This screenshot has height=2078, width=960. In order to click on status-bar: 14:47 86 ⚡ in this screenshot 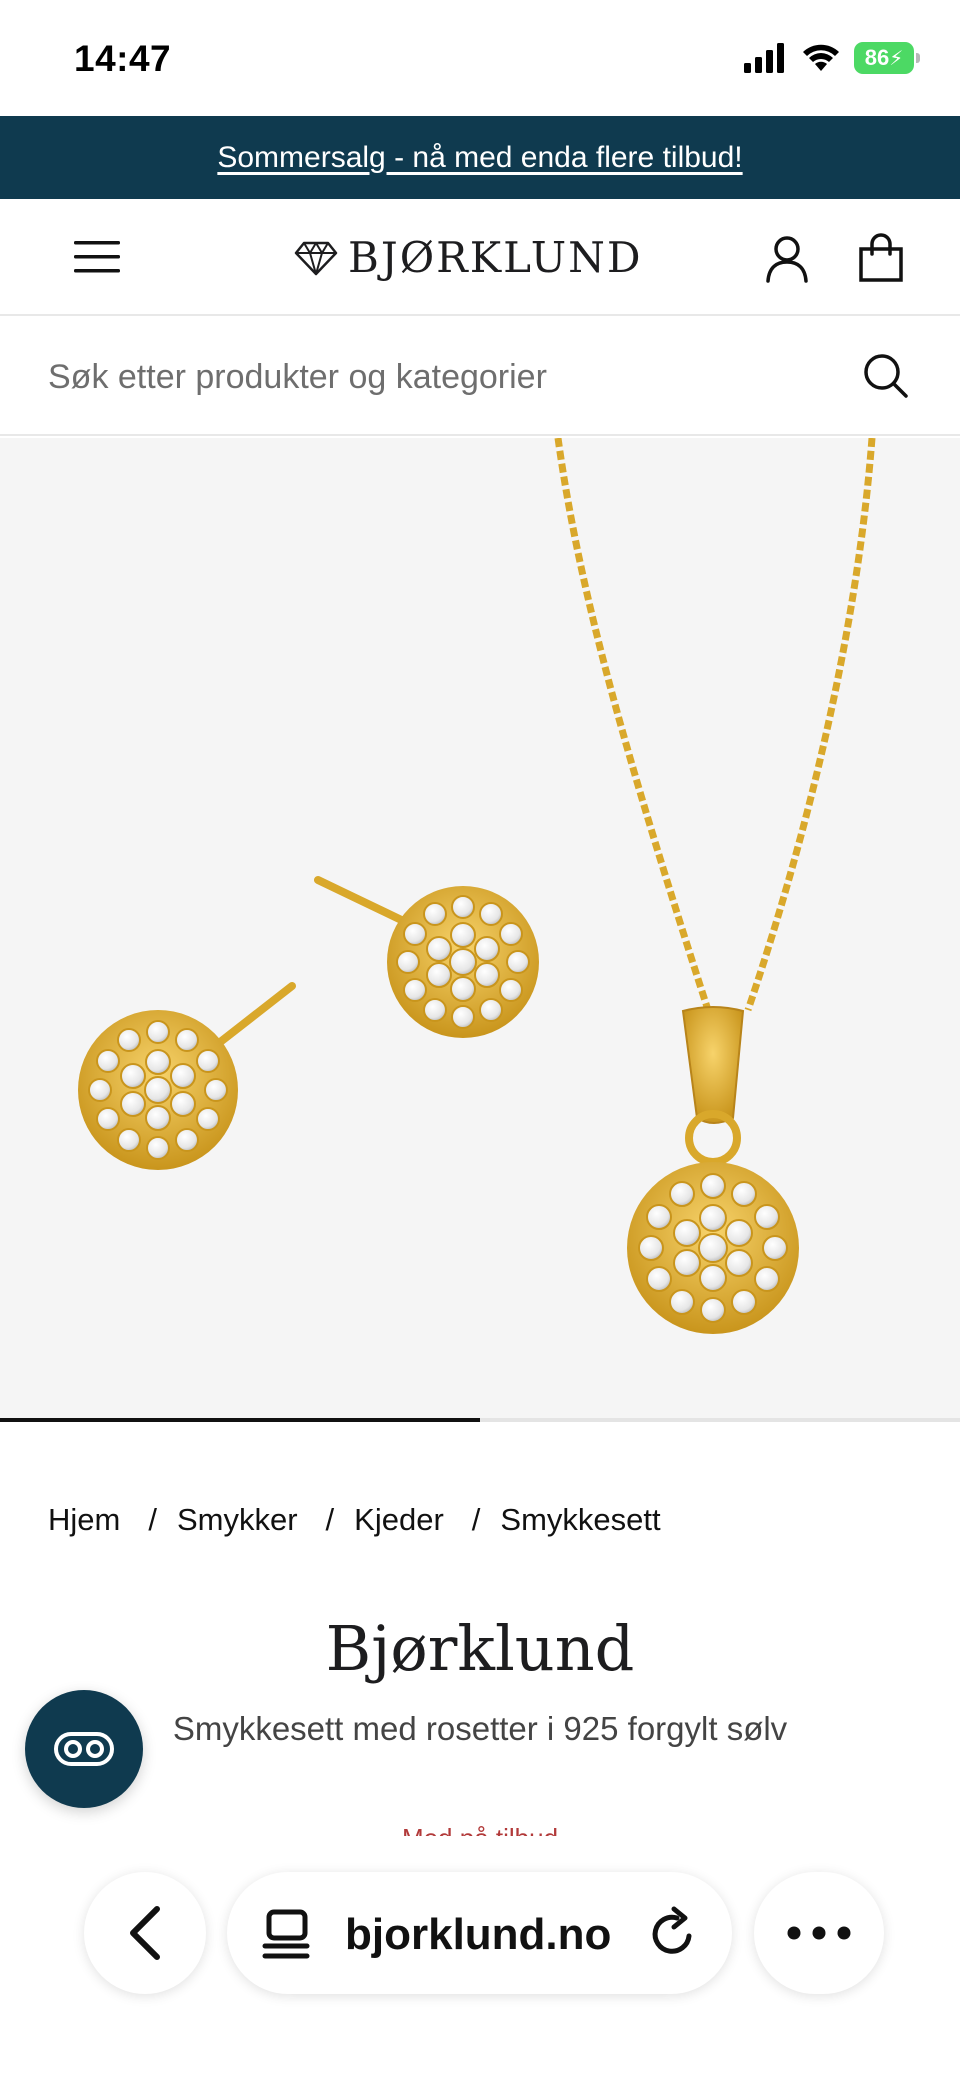, I will do `click(480, 58)`.